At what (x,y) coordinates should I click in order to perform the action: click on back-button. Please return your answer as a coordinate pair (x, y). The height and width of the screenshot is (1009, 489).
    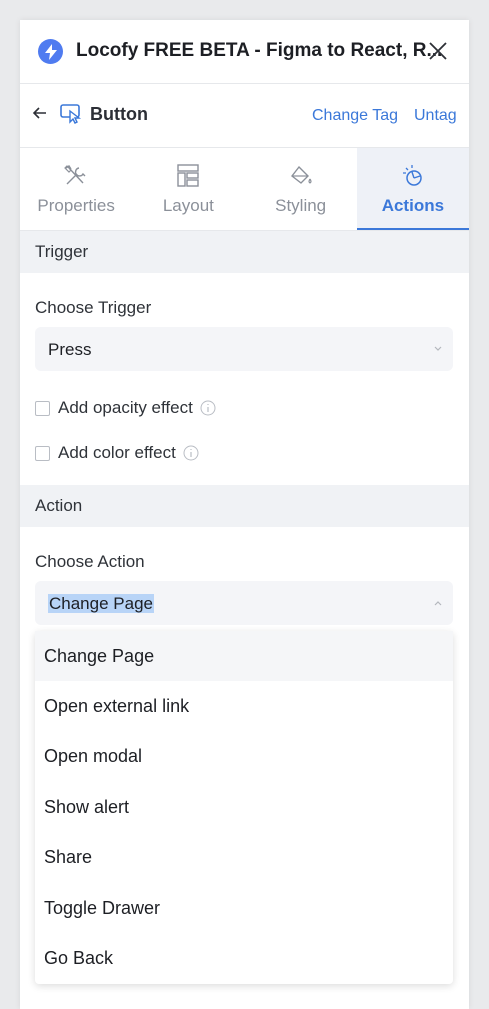
    Looking at the image, I should click on (40, 113).